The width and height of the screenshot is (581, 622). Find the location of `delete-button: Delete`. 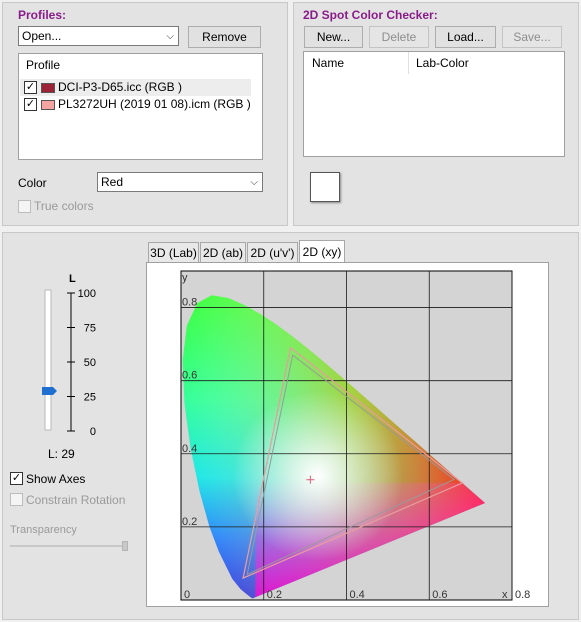

delete-button: Delete is located at coordinates (399, 37).